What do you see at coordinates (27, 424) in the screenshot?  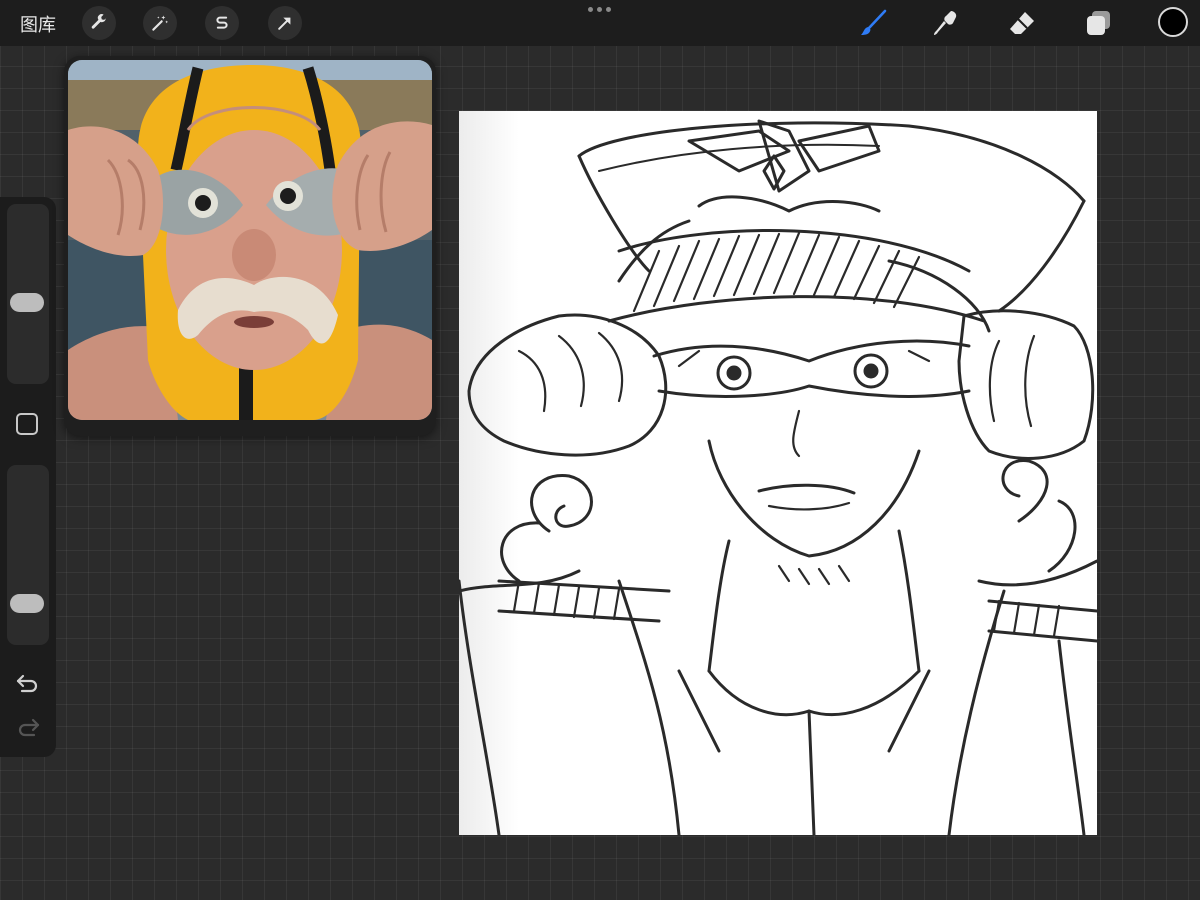 I see `modify-button` at bounding box center [27, 424].